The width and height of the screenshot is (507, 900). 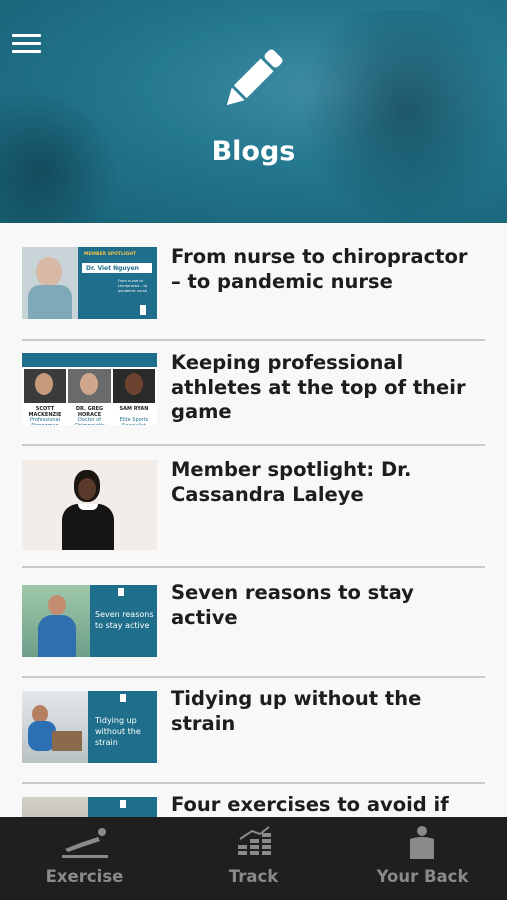 I want to click on blog-list-item: Four exercises to avoid if, so click(x=253, y=805).